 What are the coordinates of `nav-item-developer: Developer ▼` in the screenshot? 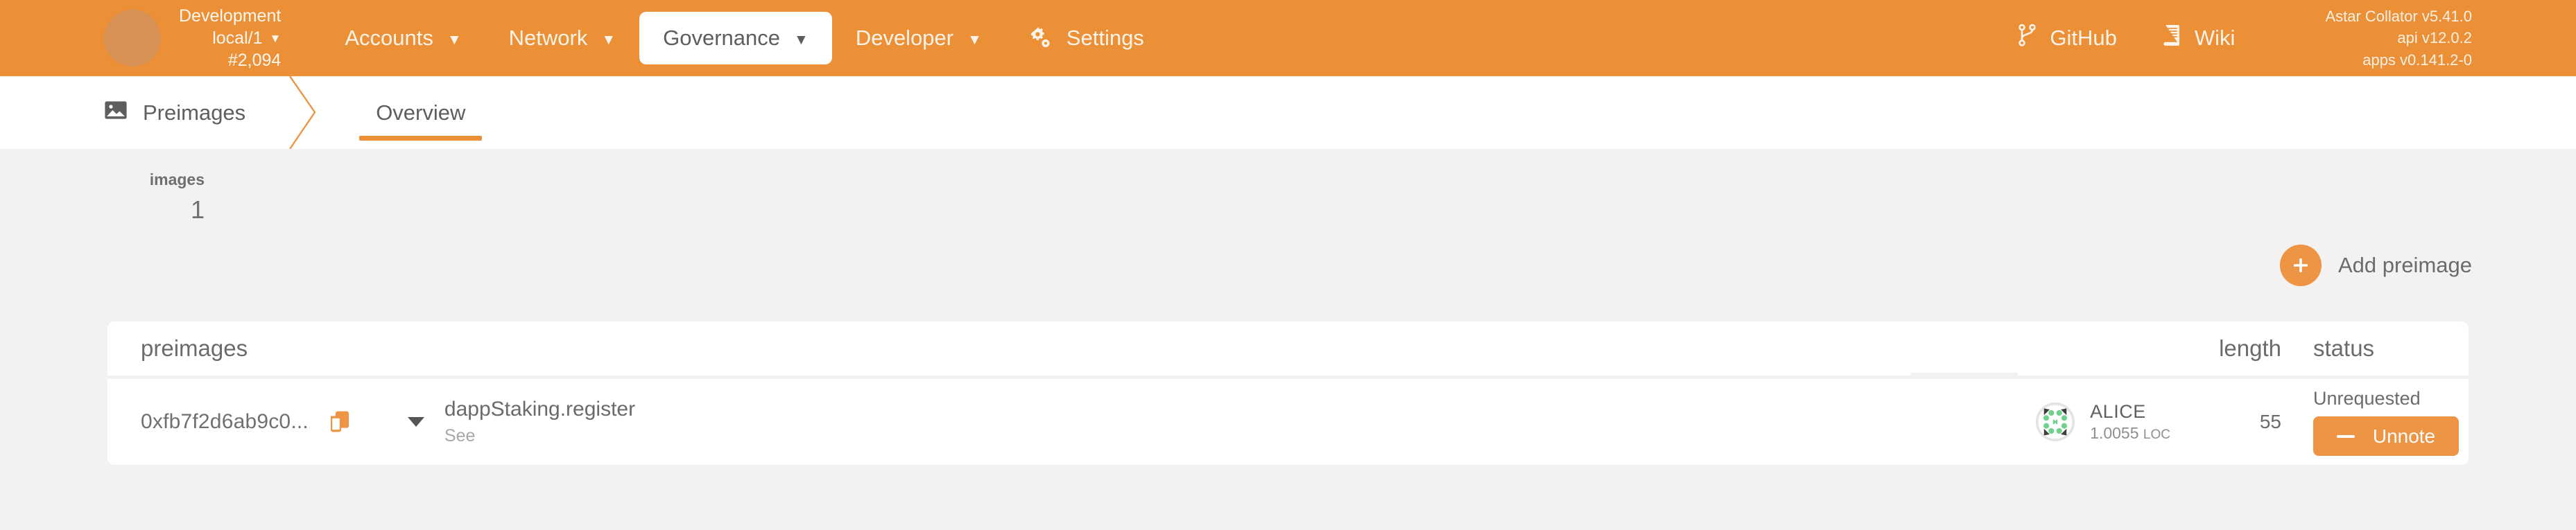 It's located at (918, 38).